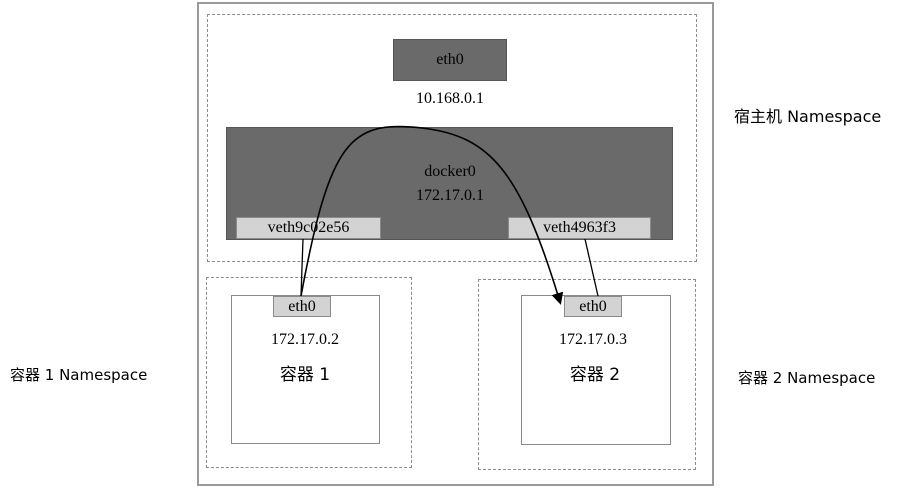  I want to click on container2-name: 容器 2, so click(595, 374).